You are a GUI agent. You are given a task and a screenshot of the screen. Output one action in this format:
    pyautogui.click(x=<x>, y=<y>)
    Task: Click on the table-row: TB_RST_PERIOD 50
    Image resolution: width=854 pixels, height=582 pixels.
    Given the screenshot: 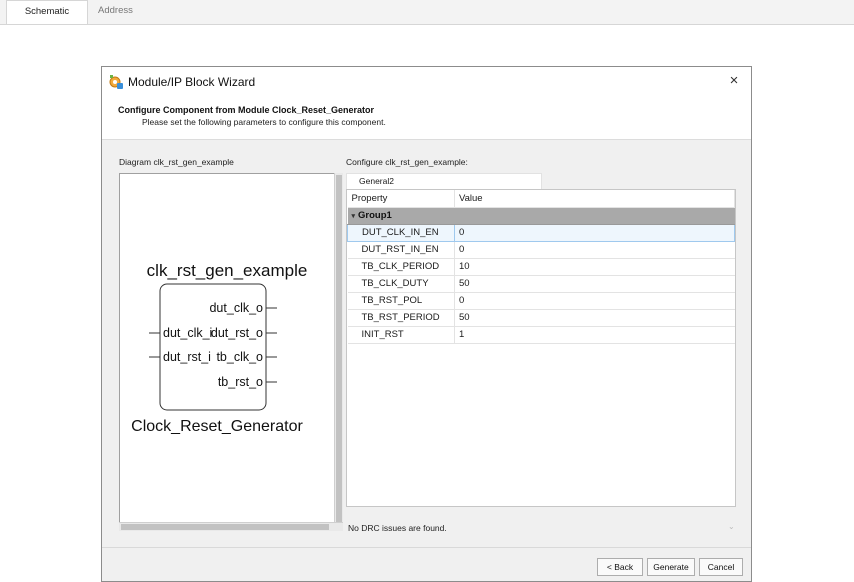 What is the action you would take?
    pyautogui.click(x=541, y=318)
    